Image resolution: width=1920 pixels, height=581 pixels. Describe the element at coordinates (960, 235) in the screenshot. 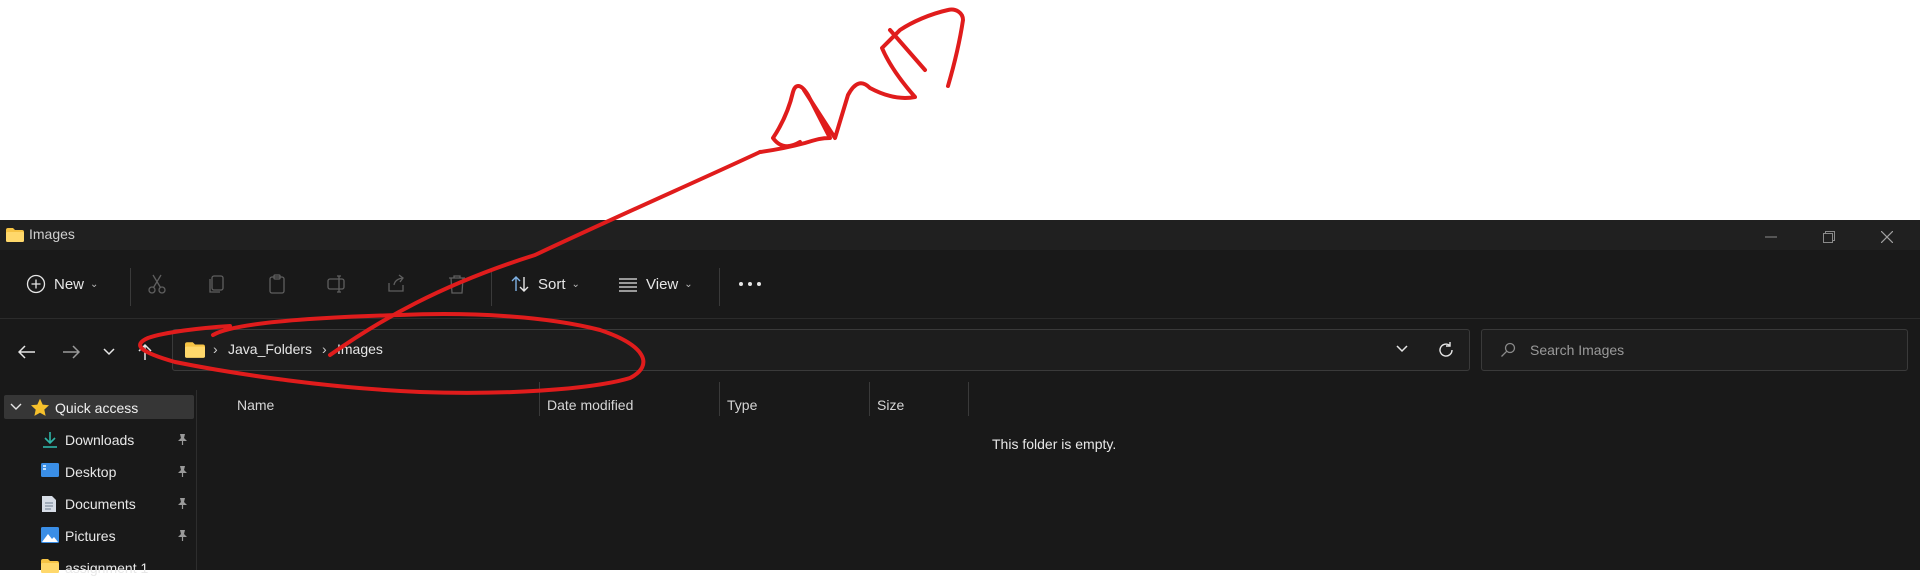

I see `title-bar: Images` at that location.